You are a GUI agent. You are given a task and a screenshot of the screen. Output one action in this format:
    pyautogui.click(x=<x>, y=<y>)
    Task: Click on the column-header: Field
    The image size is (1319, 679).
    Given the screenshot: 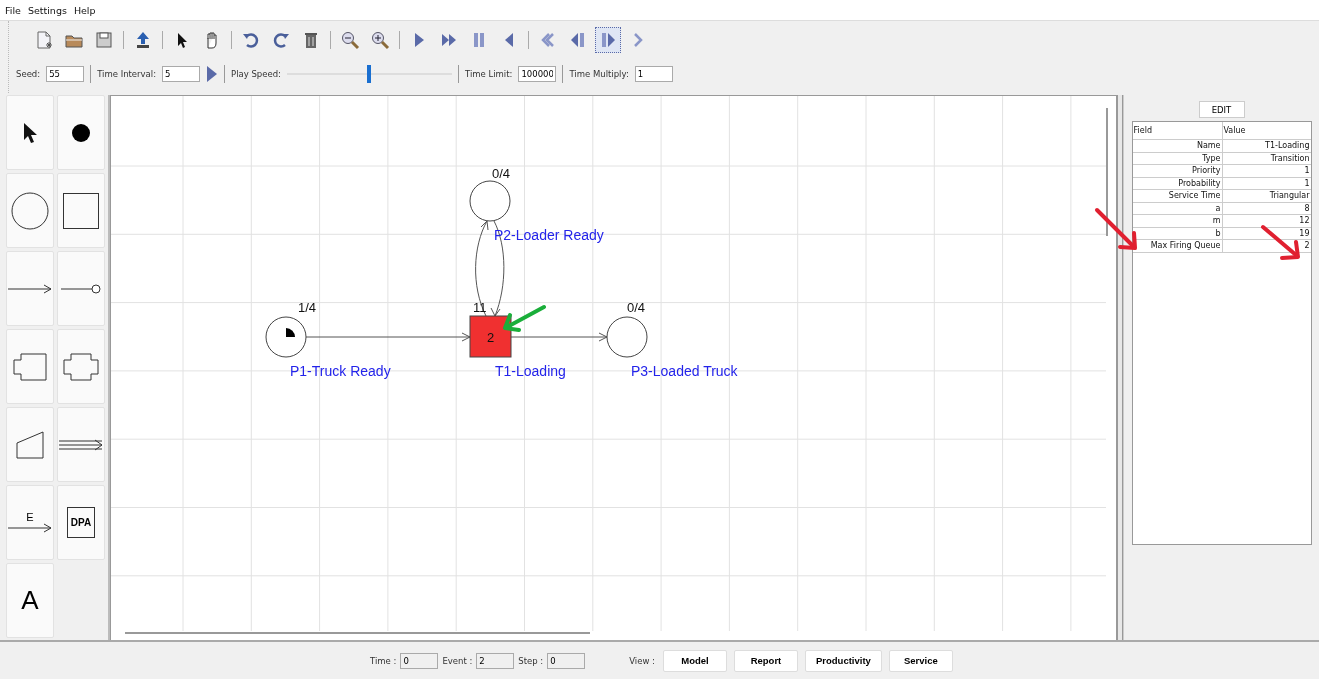 What is the action you would take?
    pyautogui.click(x=1177, y=130)
    